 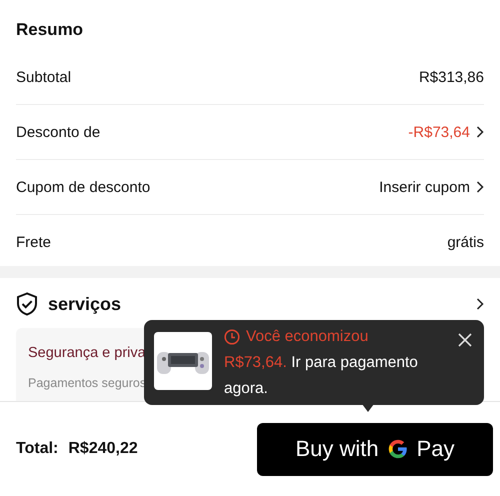 What do you see at coordinates (58, 132) in the screenshot?
I see `row-label: Desconto de` at bounding box center [58, 132].